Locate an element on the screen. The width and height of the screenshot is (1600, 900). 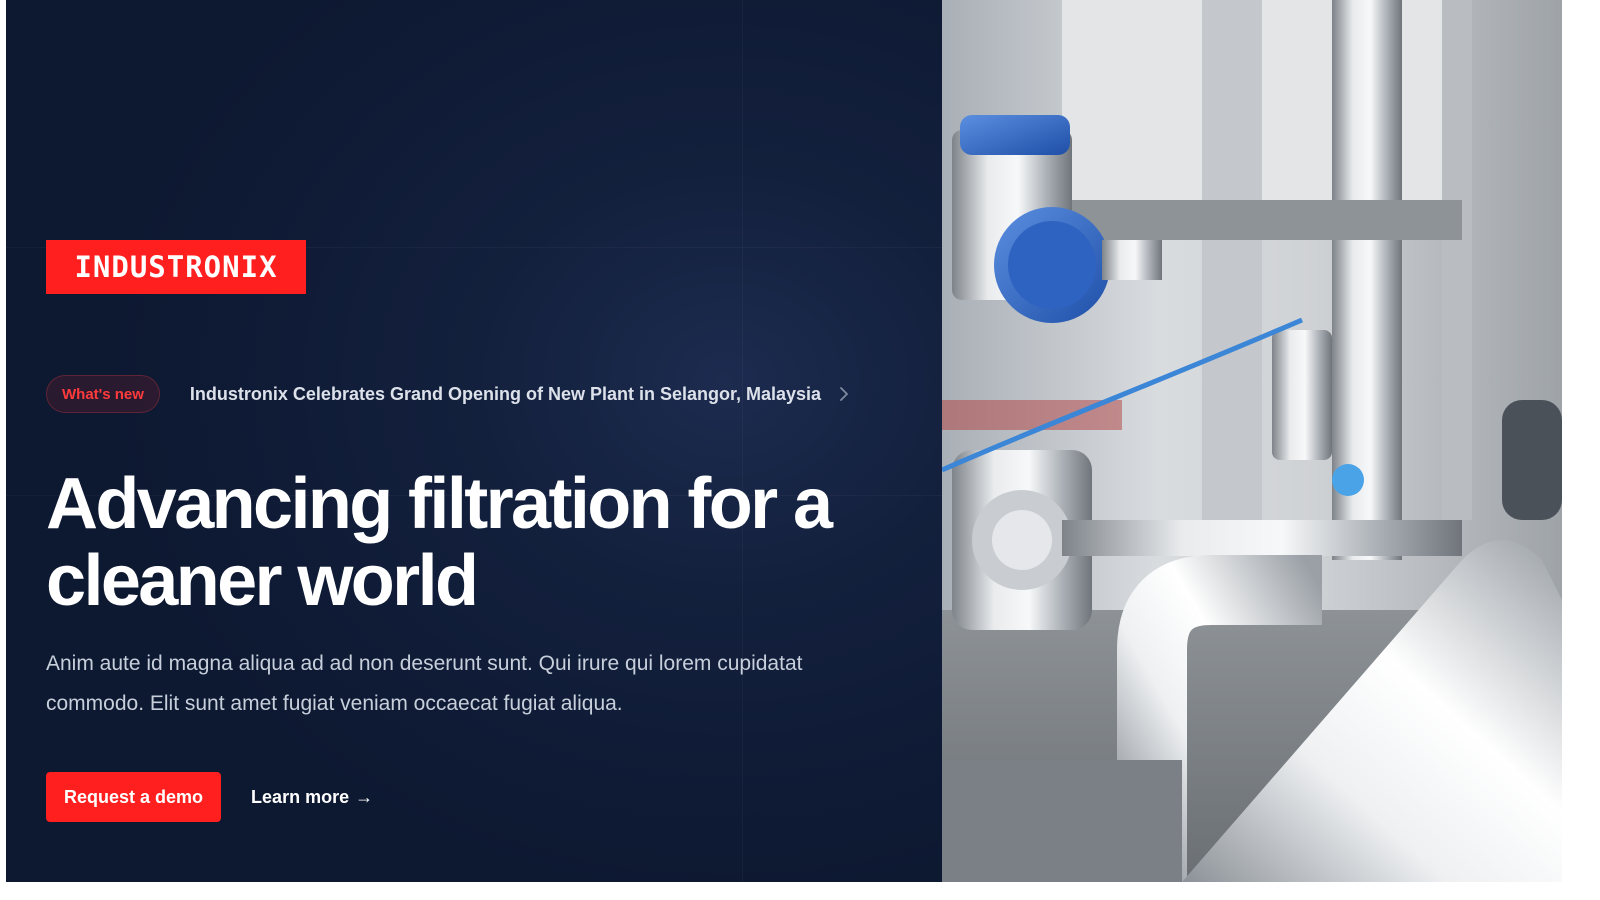
learn-more-link: Learn more → is located at coordinates (312, 797).